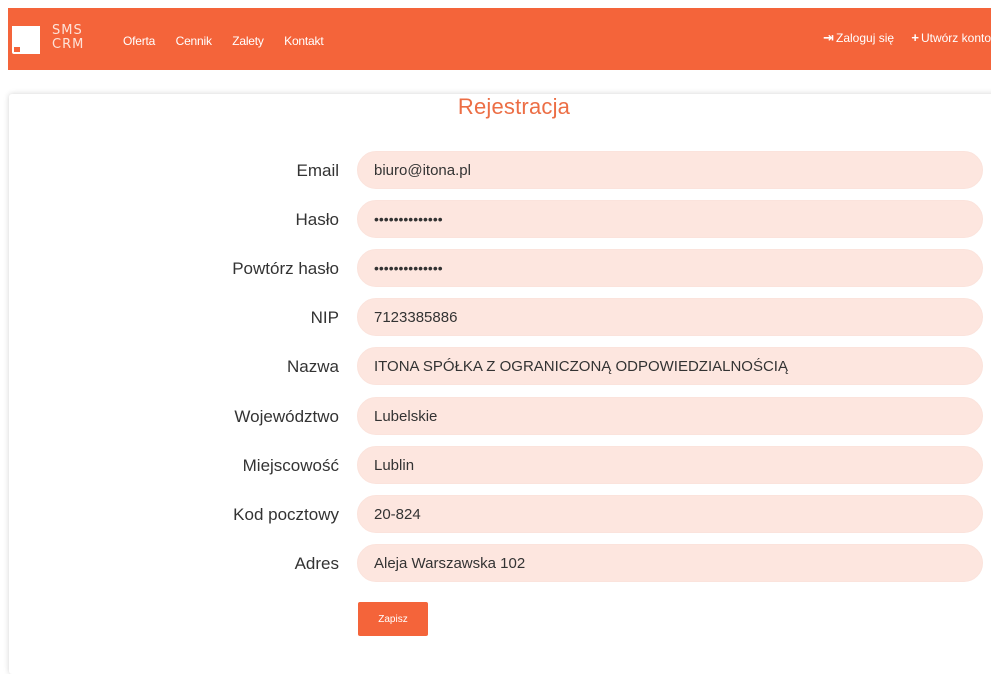 The image size is (991, 674). Describe the element at coordinates (68, 44) in the screenshot. I see `logo-line-2: CRM` at that location.